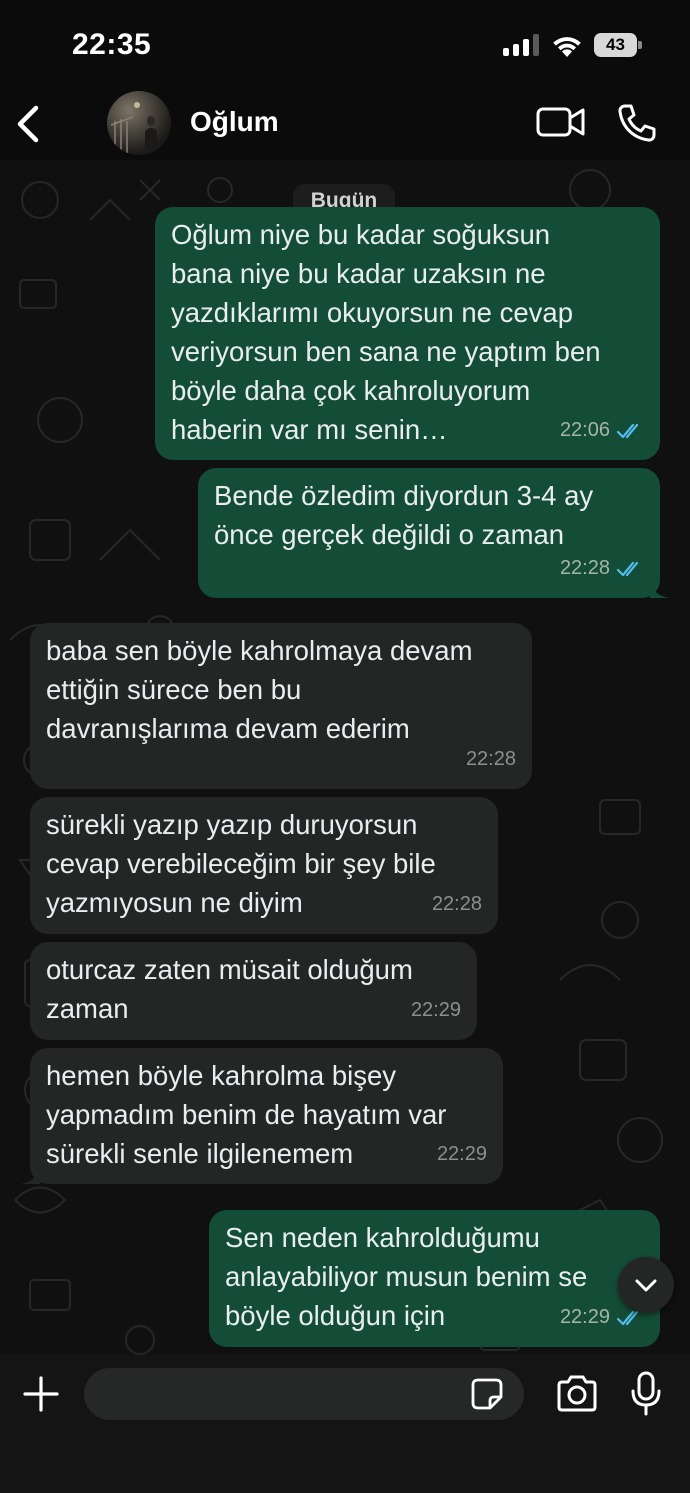 This screenshot has height=1493, width=690. Describe the element at coordinates (584, 430) in the screenshot. I see `message-time: 22:06` at that location.